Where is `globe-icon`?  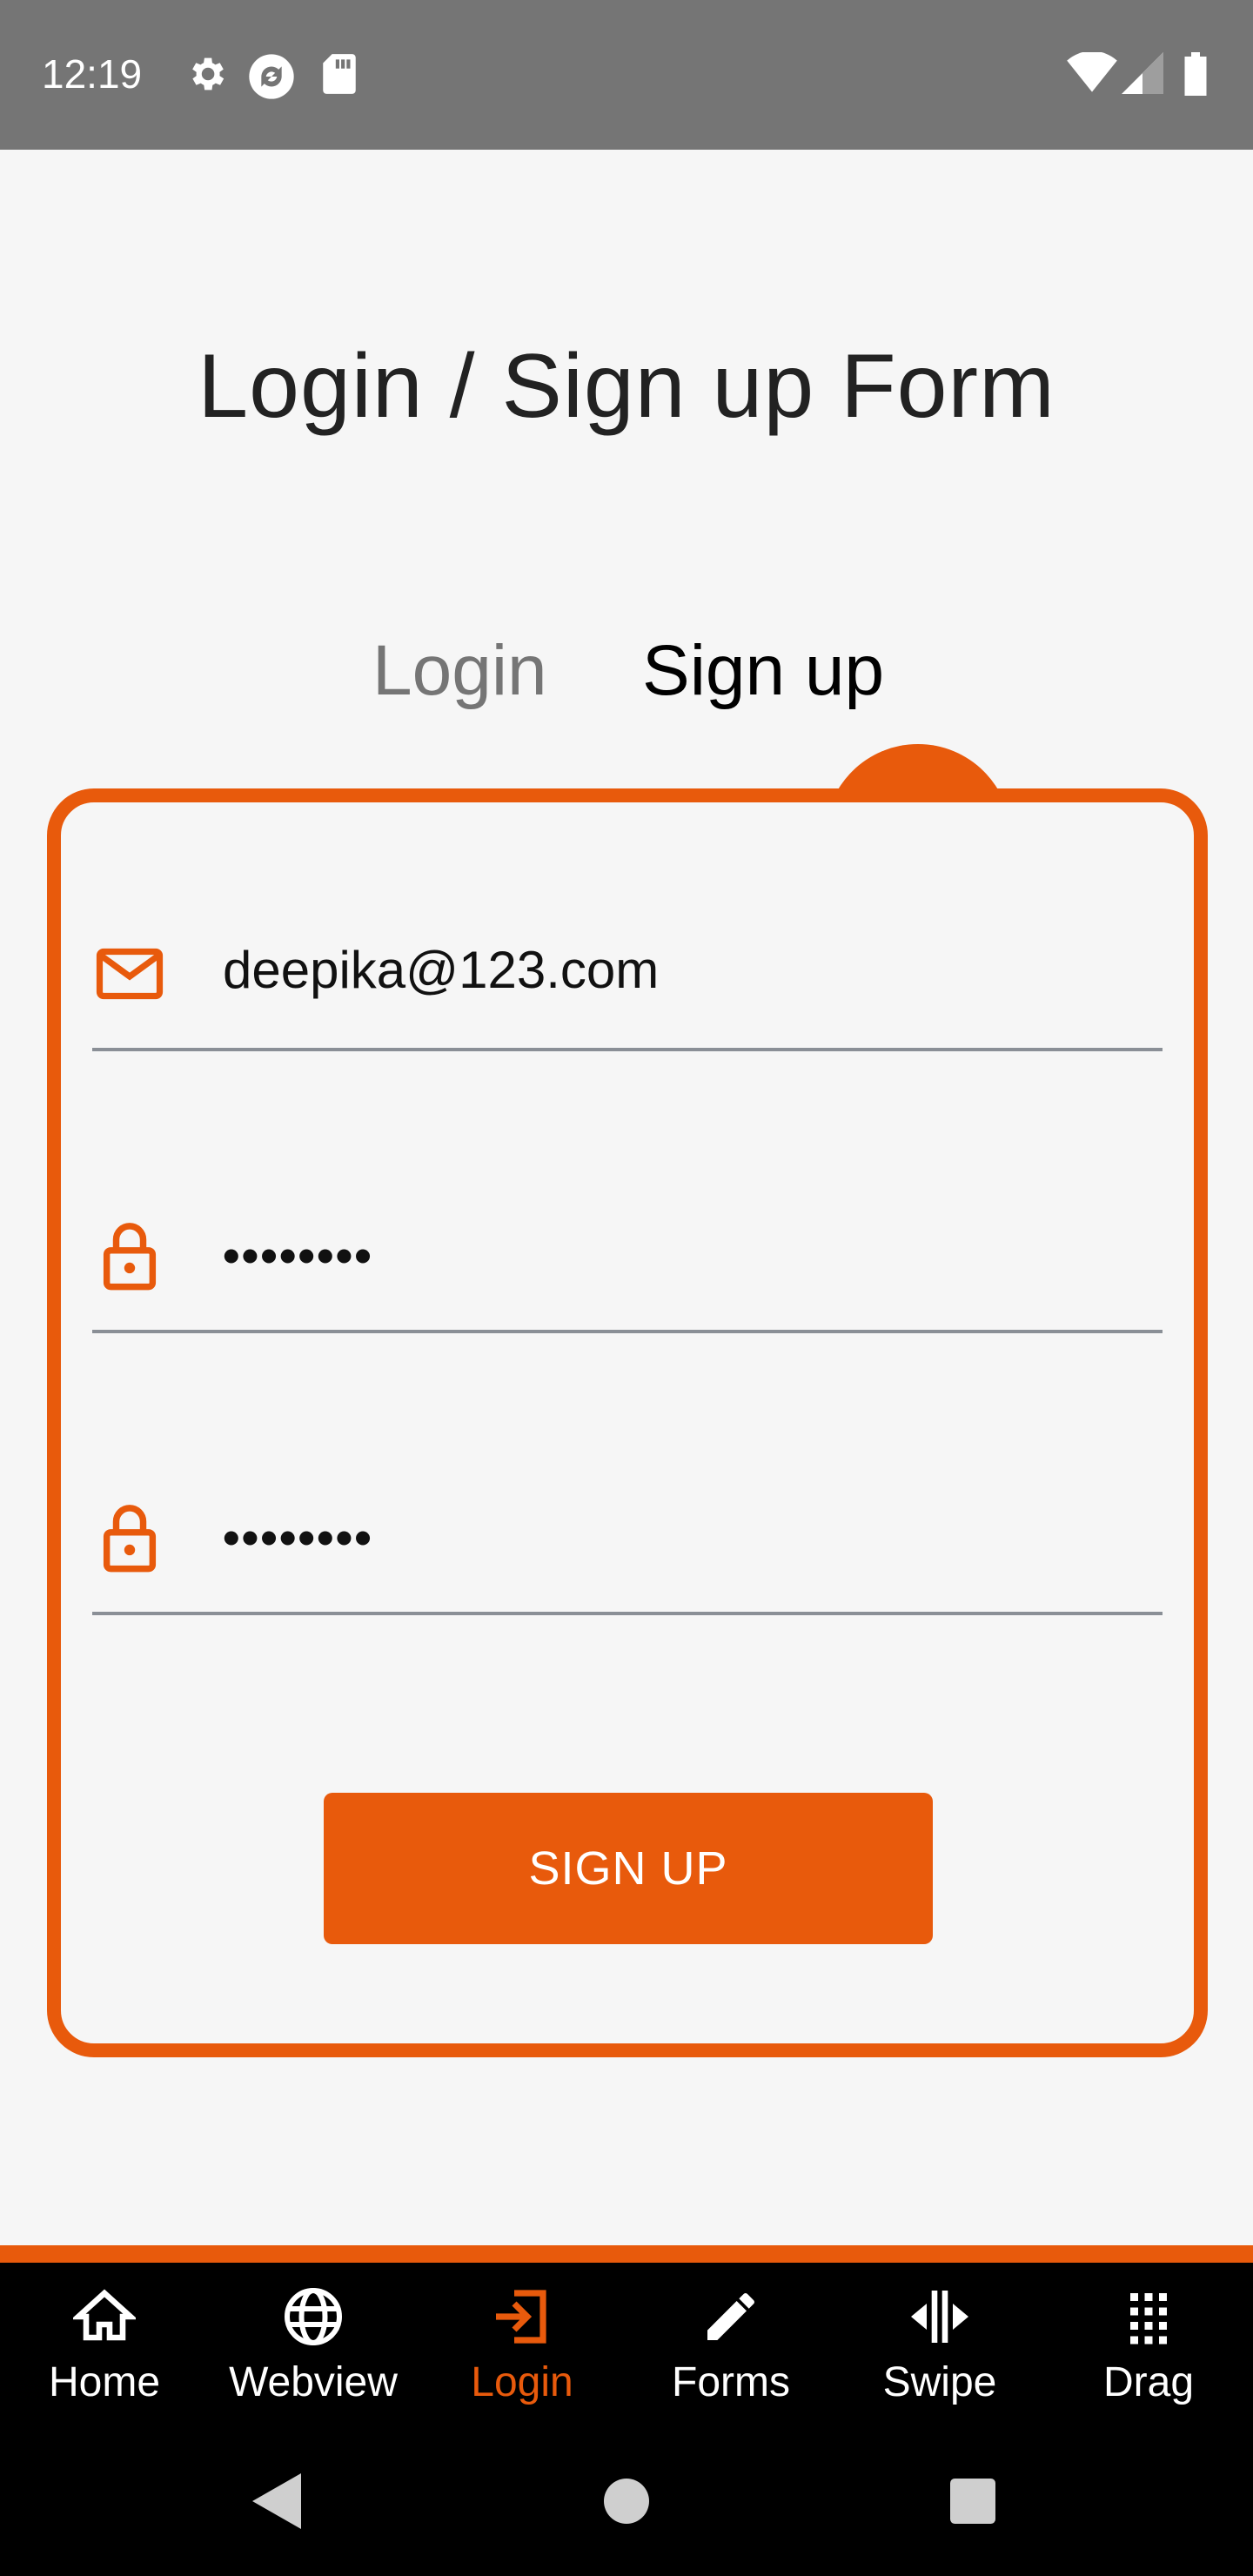 globe-icon is located at coordinates (313, 2316).